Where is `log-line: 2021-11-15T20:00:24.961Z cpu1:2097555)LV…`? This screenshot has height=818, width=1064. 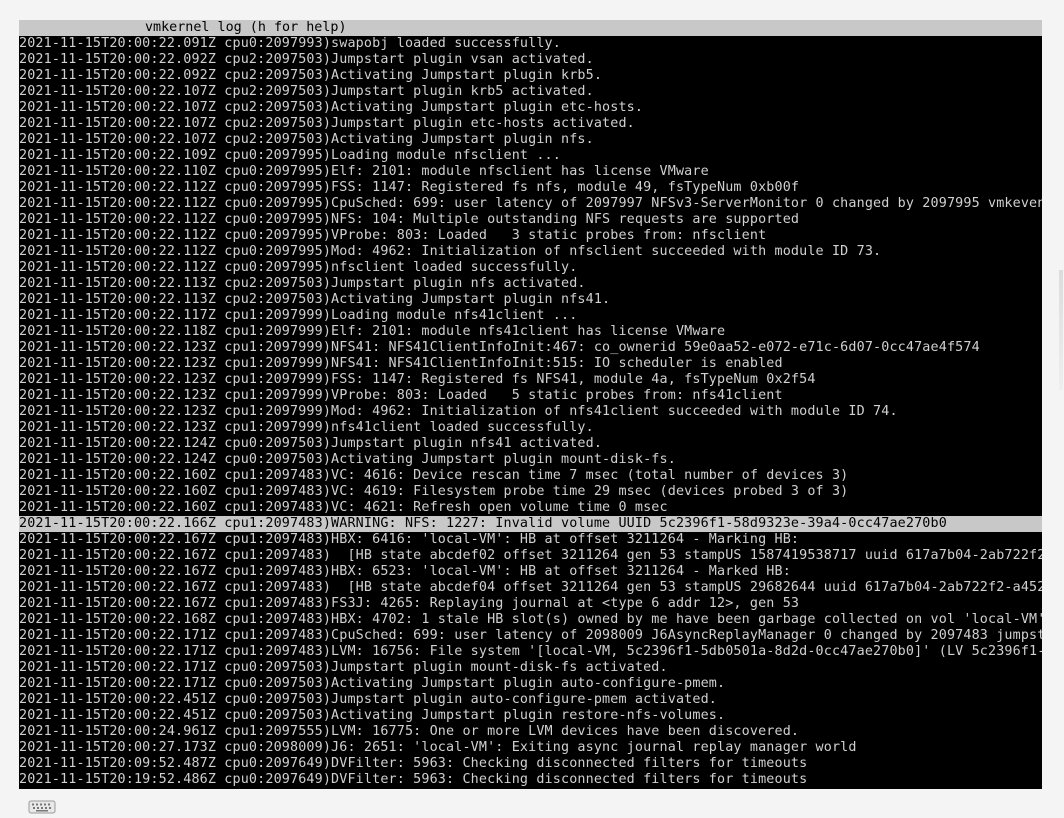 log-line: 2021-11-15T20:00:24.961Z cpu1:2097555)LV… is located at coordinates (530, 732).